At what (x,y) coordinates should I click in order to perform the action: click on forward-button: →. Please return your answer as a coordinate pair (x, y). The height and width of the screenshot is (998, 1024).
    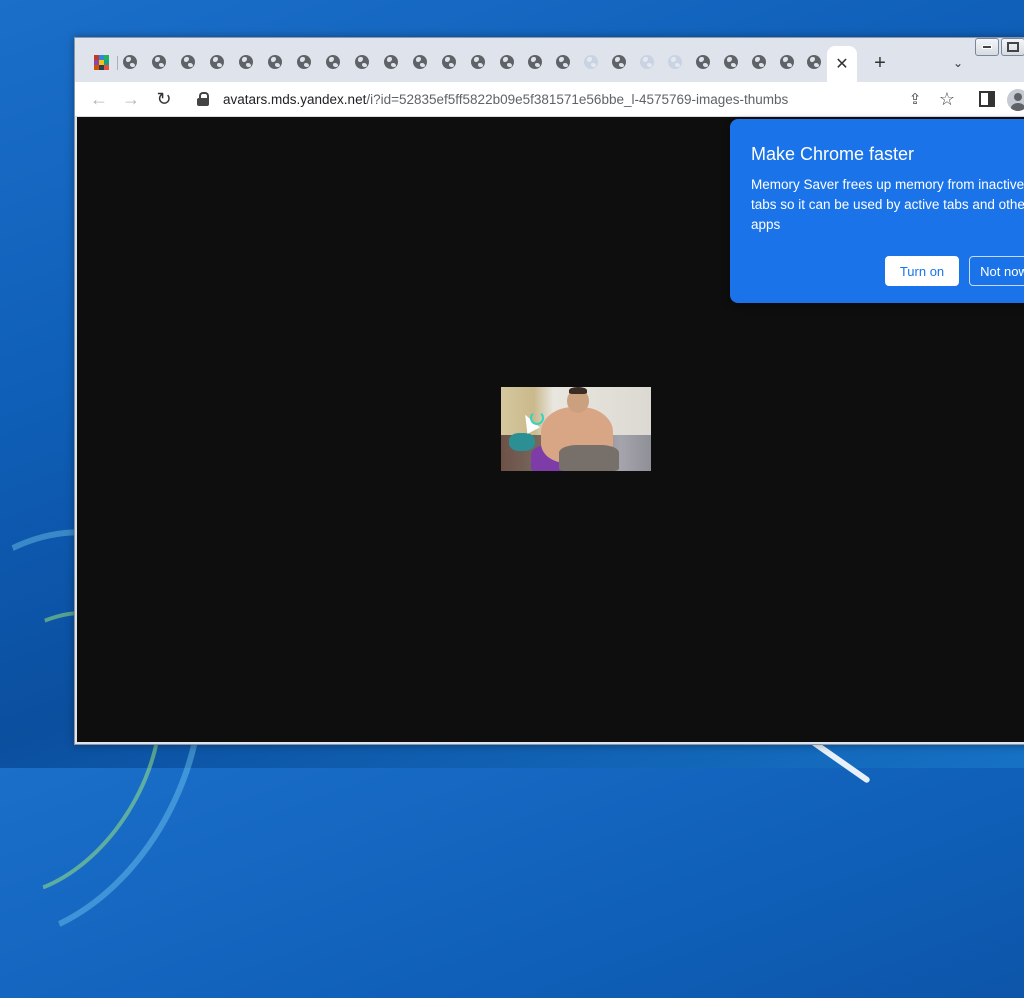
    Looking at the image, I should click on (131, 99).